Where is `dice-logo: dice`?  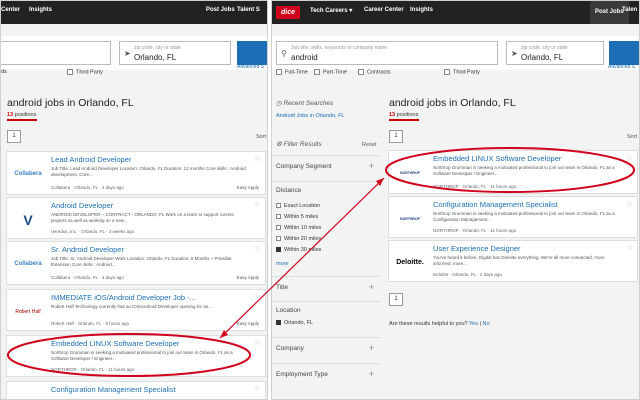 dice-logo: dice is located at coordinates (288, 12).